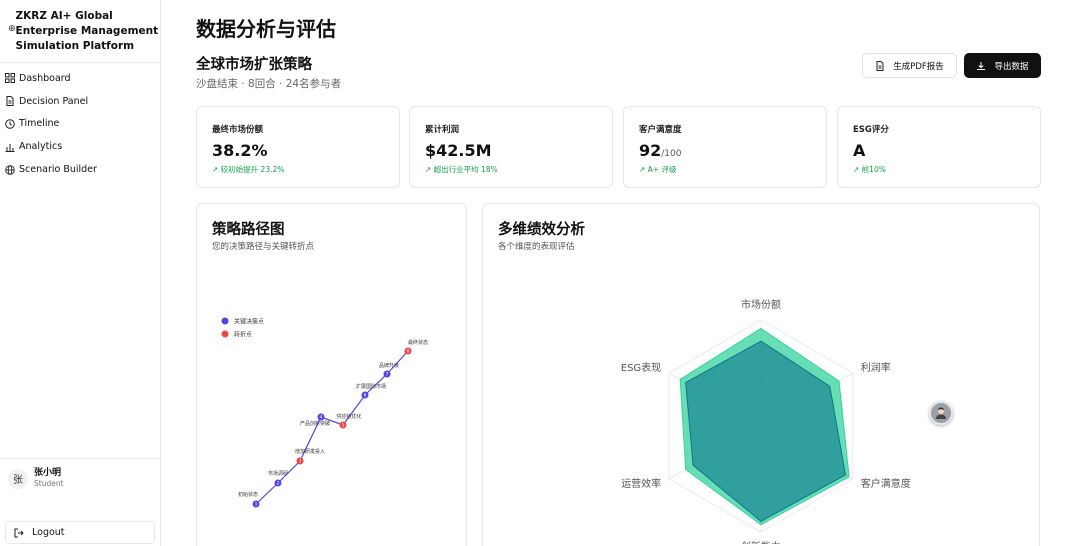 The width and height of the screenshot is (1080, 546). Describe the element at coordinates (761, 304) in the screenshot. I see `radar-axis-label: 市场份额` at that location.